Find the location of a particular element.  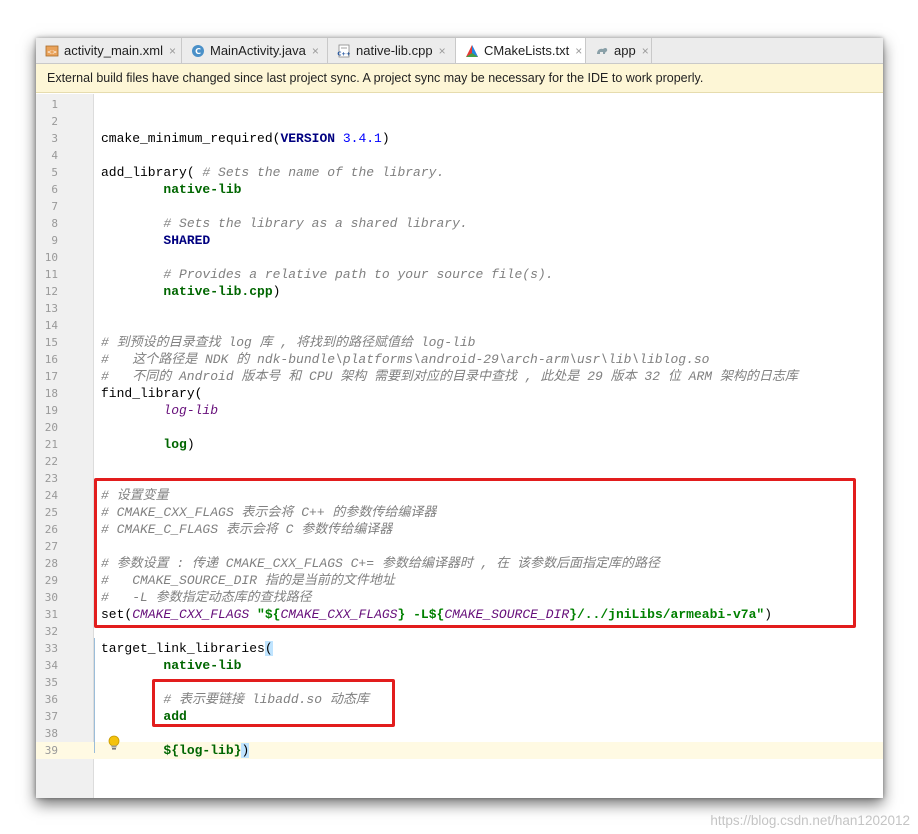

annotation-box-link-add is located at coordinates (273, 703).